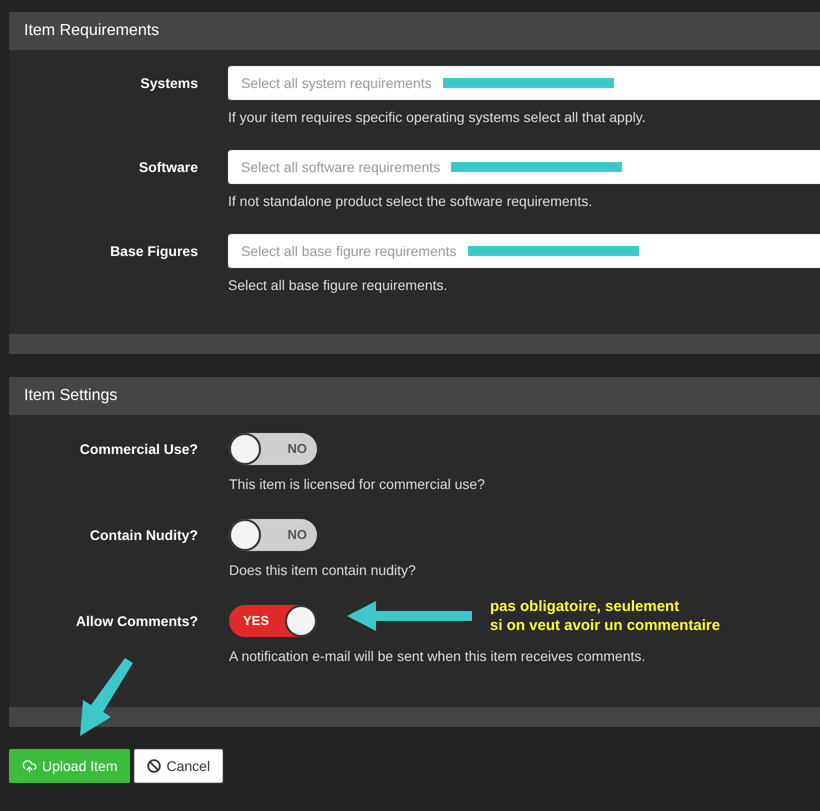  Describe the element at coordinates (524, 83) in the screenshot. I see `select-field: Select all system requirements` at that location.